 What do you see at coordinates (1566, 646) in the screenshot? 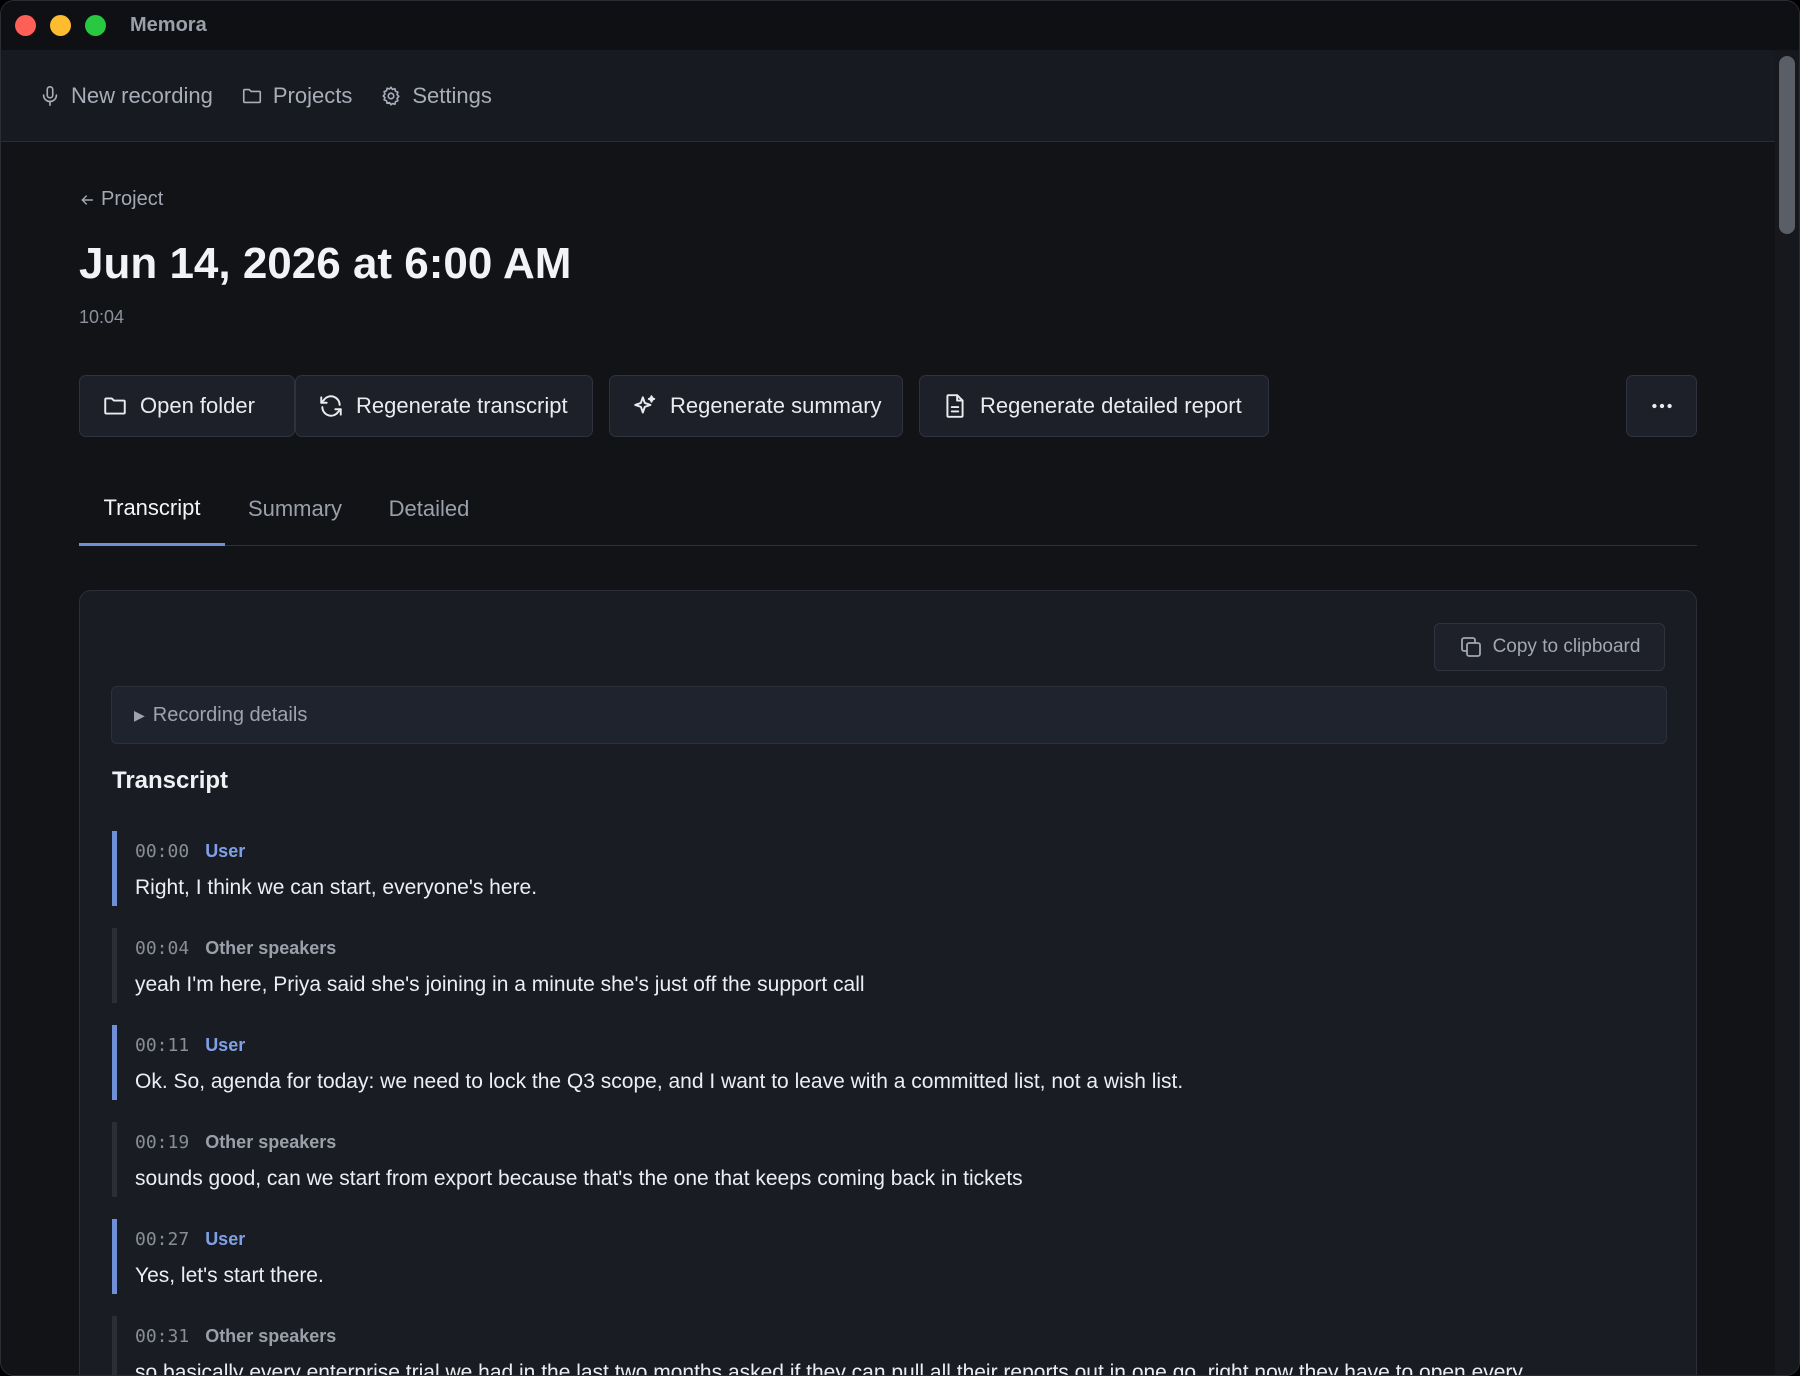
I see `copy-to-clipboard-label: Copy to clipboard` at bounding box center [1566, 646].